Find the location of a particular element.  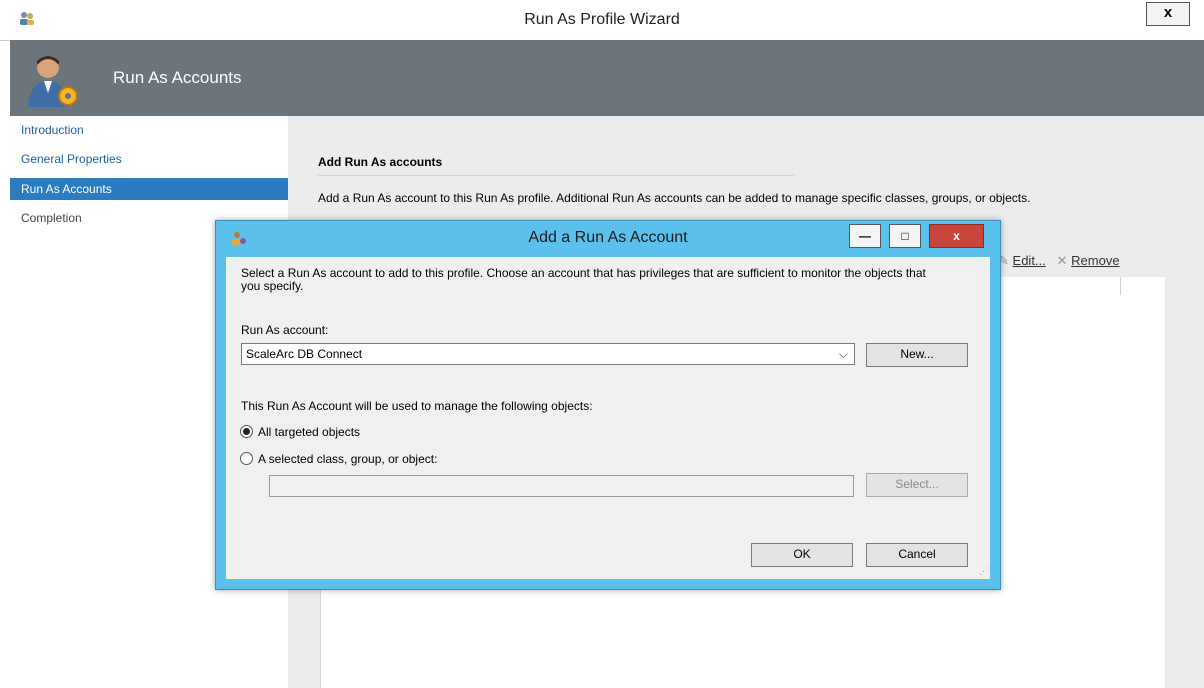

cancel-button: Cancel is located at coordinates (917, 555).